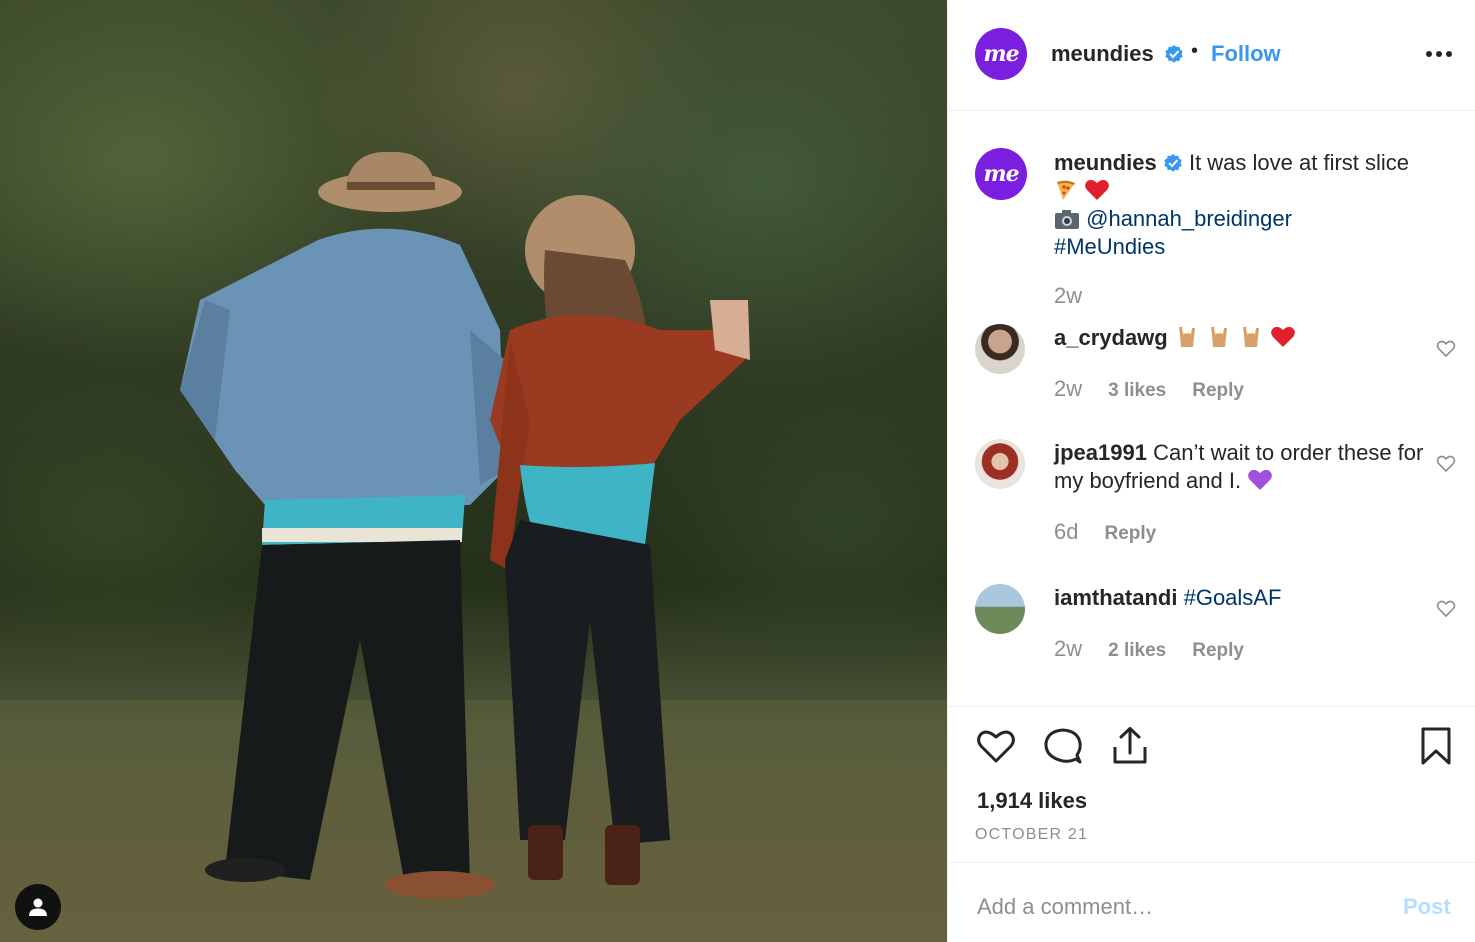 Image resolution: width=1475 pixels, height=942 pixels. Describe the element at coordinates (1436, 746) in the screenshot. I see `bookmark-icon` at that location.